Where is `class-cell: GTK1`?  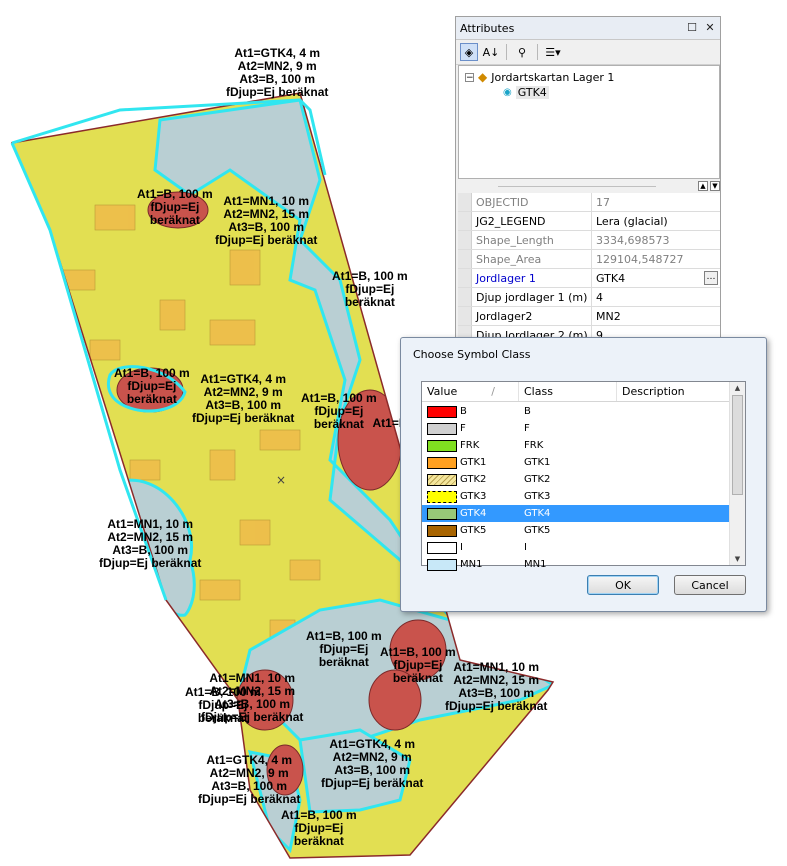 class-cell: GTK1 is located at coordinates (537, 462).